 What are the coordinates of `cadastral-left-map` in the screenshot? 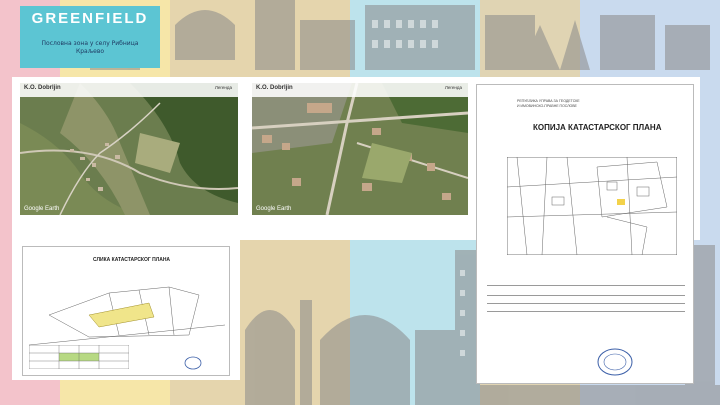 It's located at (127, 316).